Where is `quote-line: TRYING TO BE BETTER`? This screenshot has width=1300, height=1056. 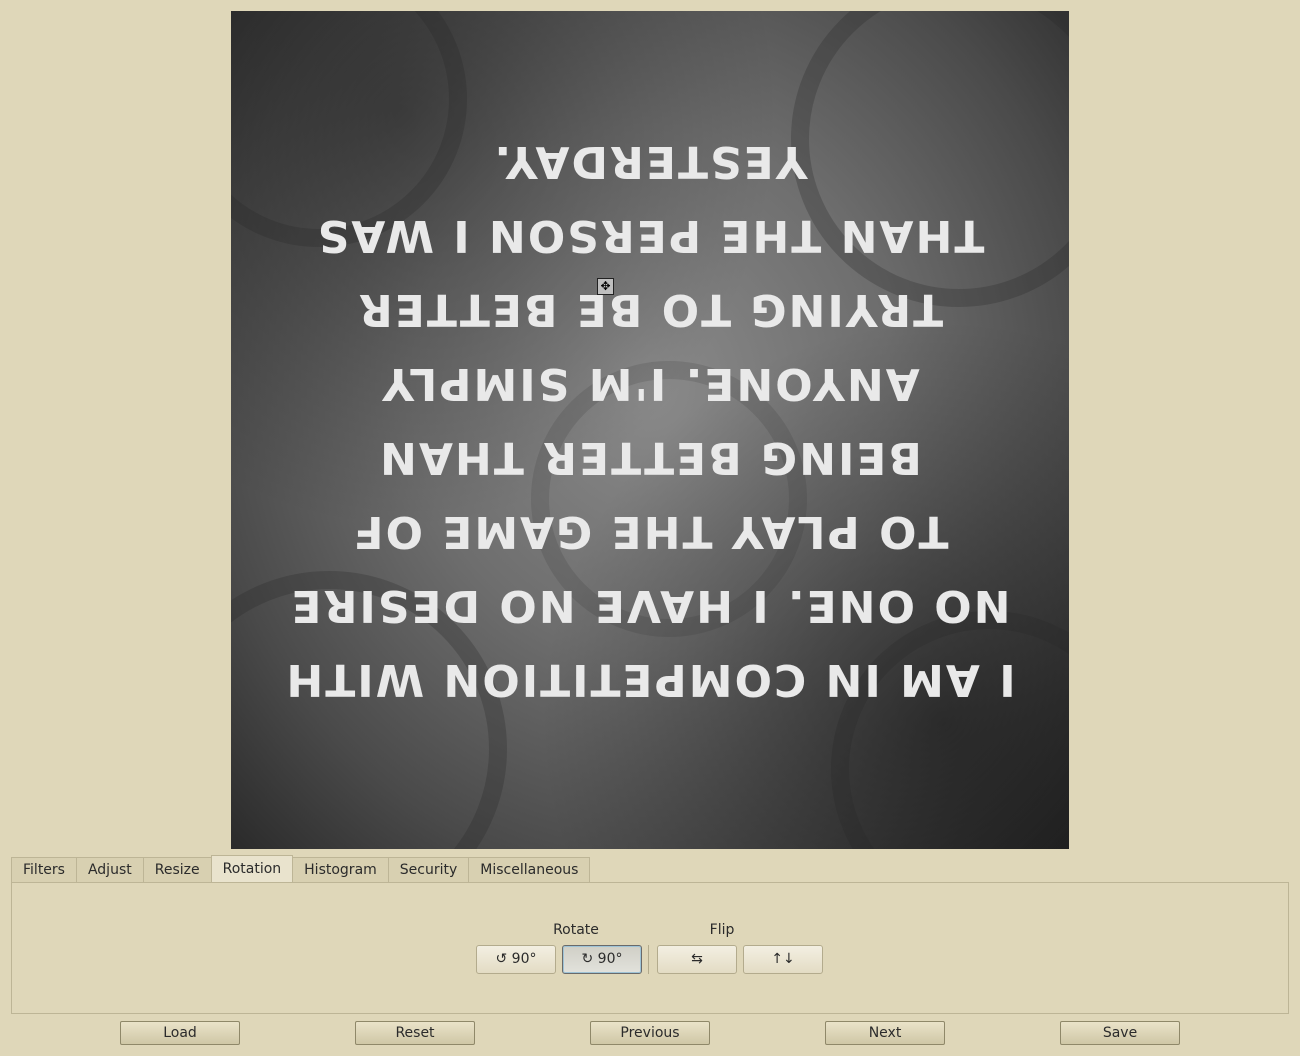 quote-line: TRYING TO BE BETTER is located at coordinates (650, 309).